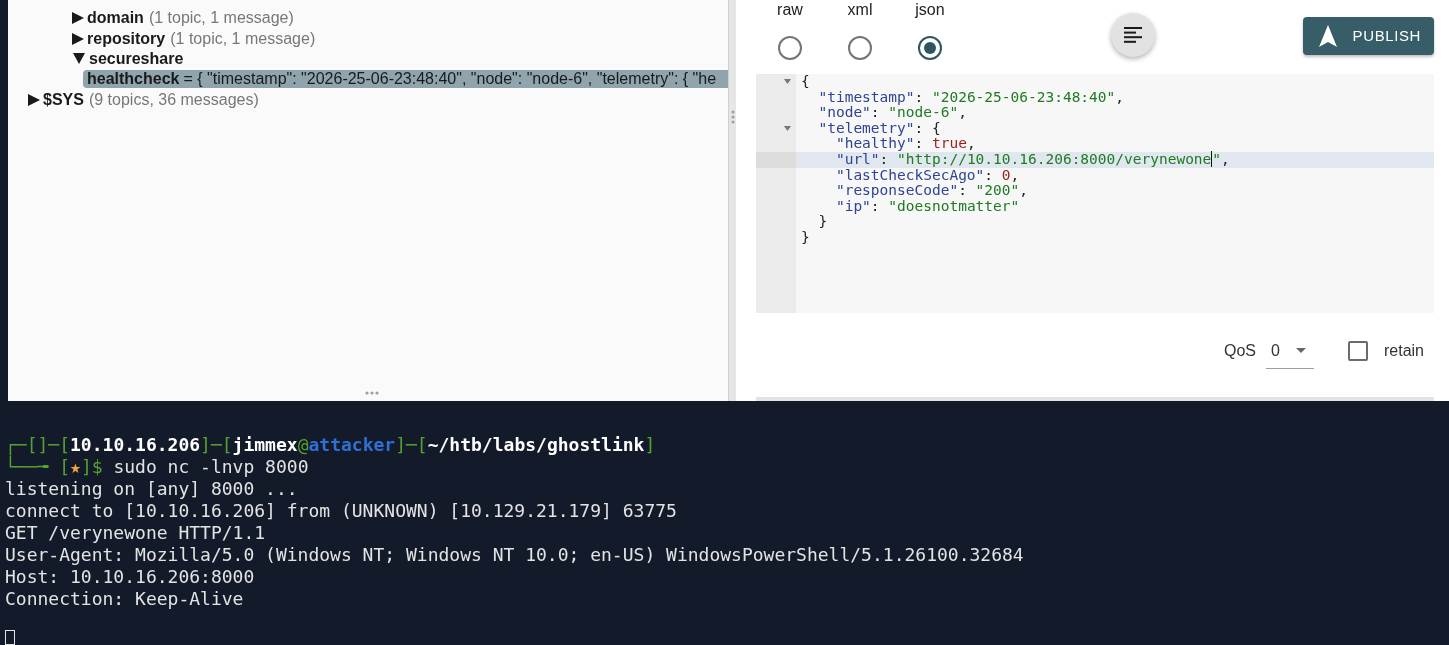 This screenshot has width=1449, height=645. Describe the element at coordinates (173, 99) in the screenshot. I see `topic-summary: (9 topics, 36 messages)` at that location.